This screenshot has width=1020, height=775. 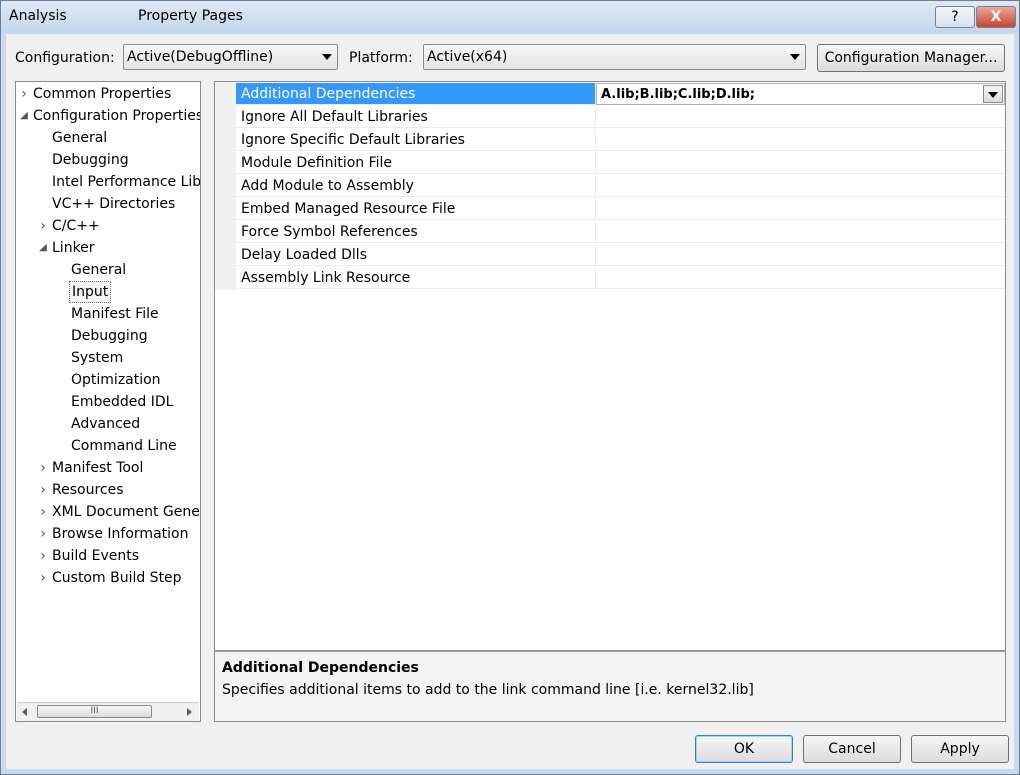 What do you see at coordinates (955, 17) in the screenshot?
I see `help-button: ?` at bounding box center [955, 17].